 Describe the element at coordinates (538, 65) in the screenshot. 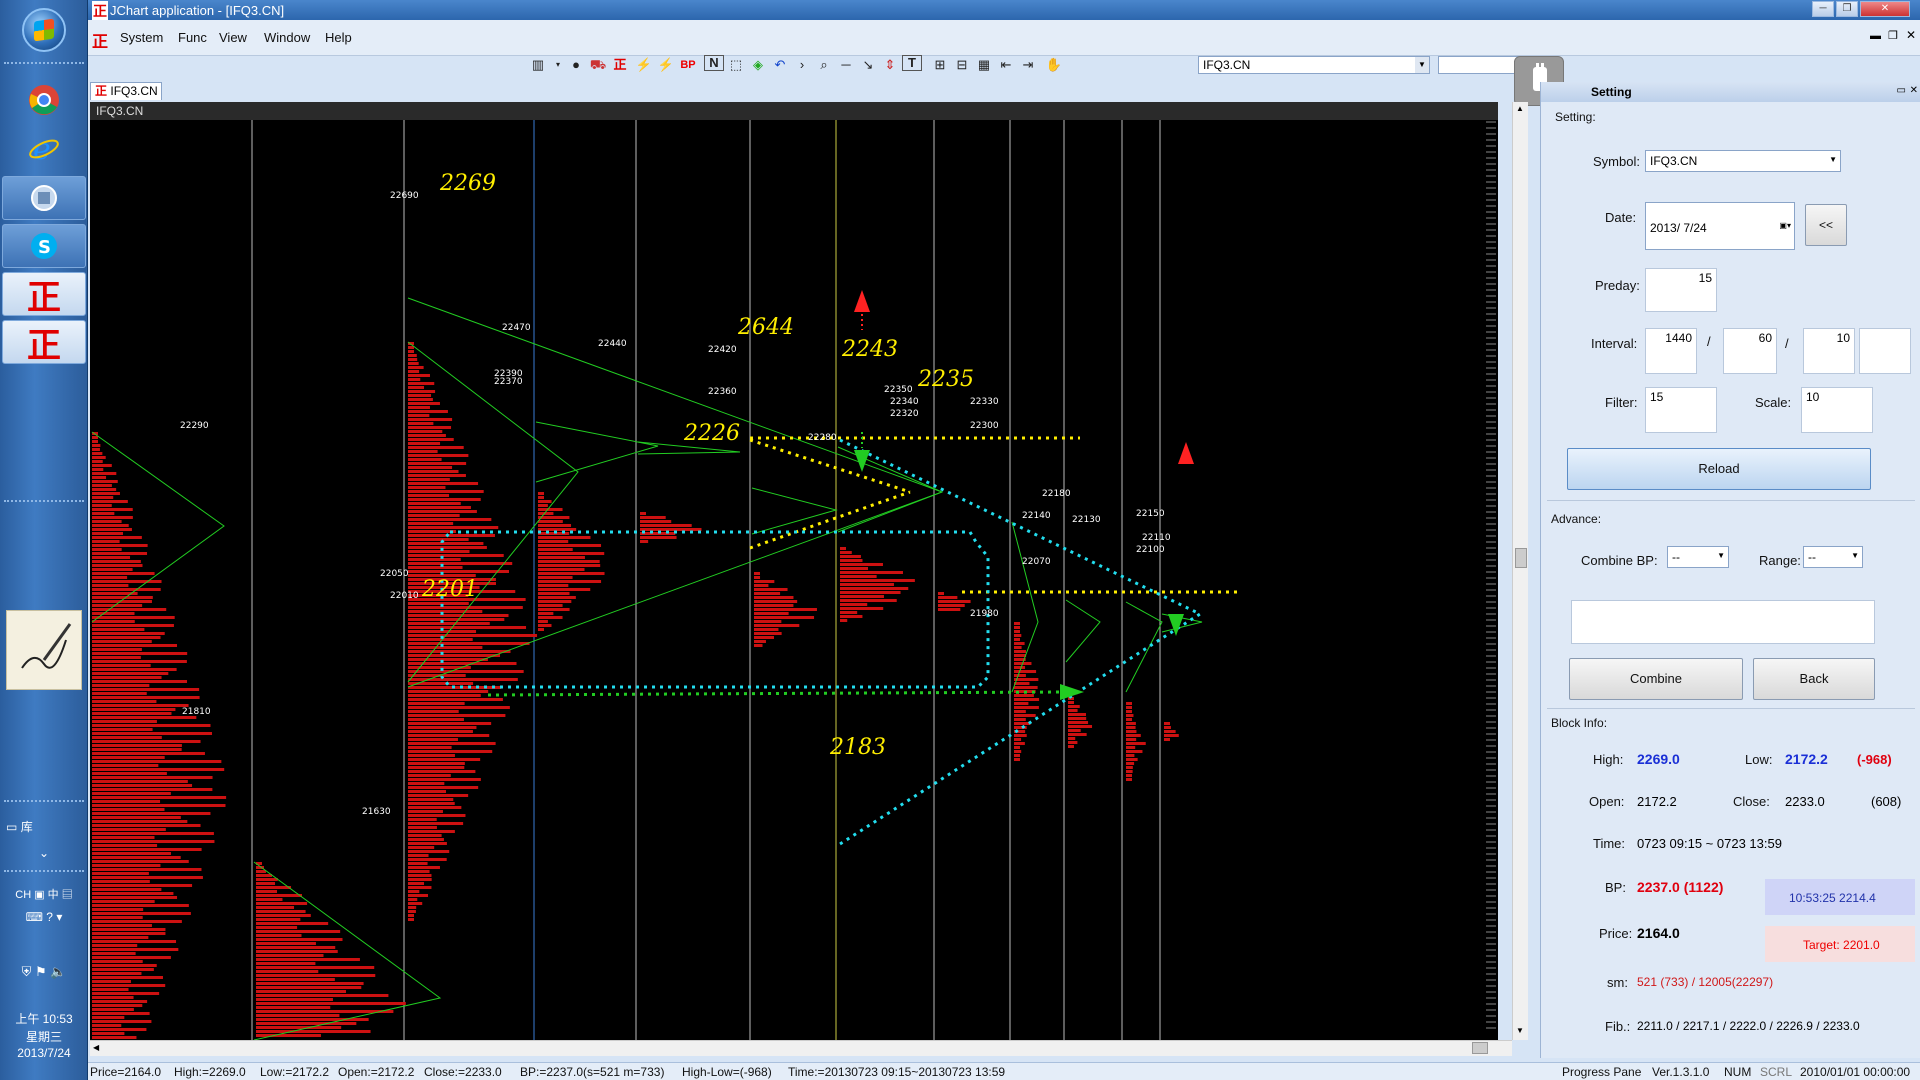

I see `bar-chart-tool-icon: ▥` at that location.